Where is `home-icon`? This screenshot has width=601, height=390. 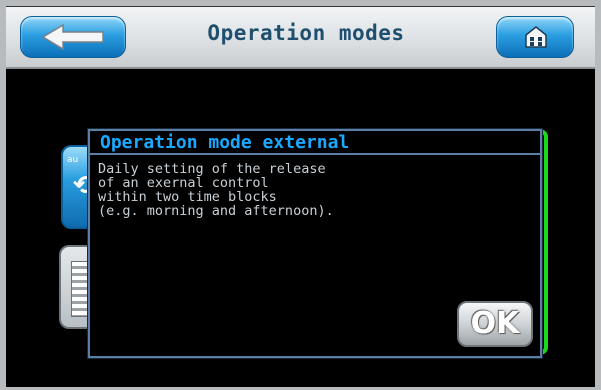 home-icon is located at coordinates (536, 37).